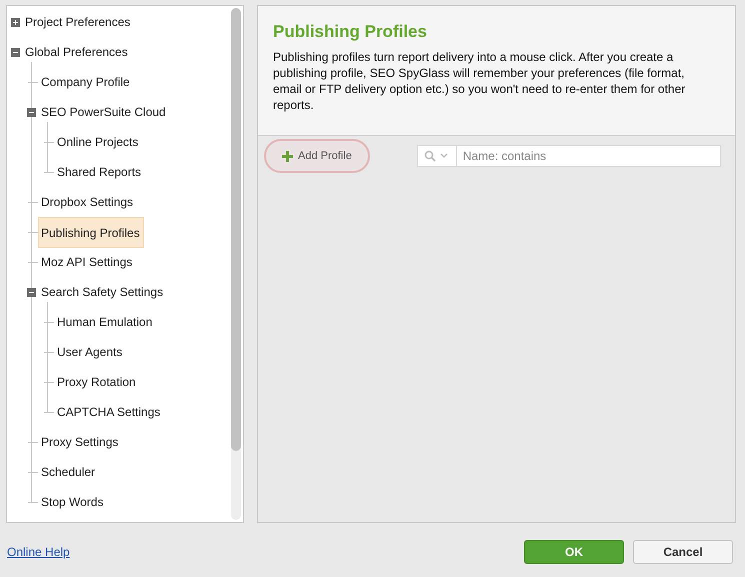  What do you see at coordinates (15, 22) in the screenshot?
I see `expand-icon` at bounding box center [15, 22].